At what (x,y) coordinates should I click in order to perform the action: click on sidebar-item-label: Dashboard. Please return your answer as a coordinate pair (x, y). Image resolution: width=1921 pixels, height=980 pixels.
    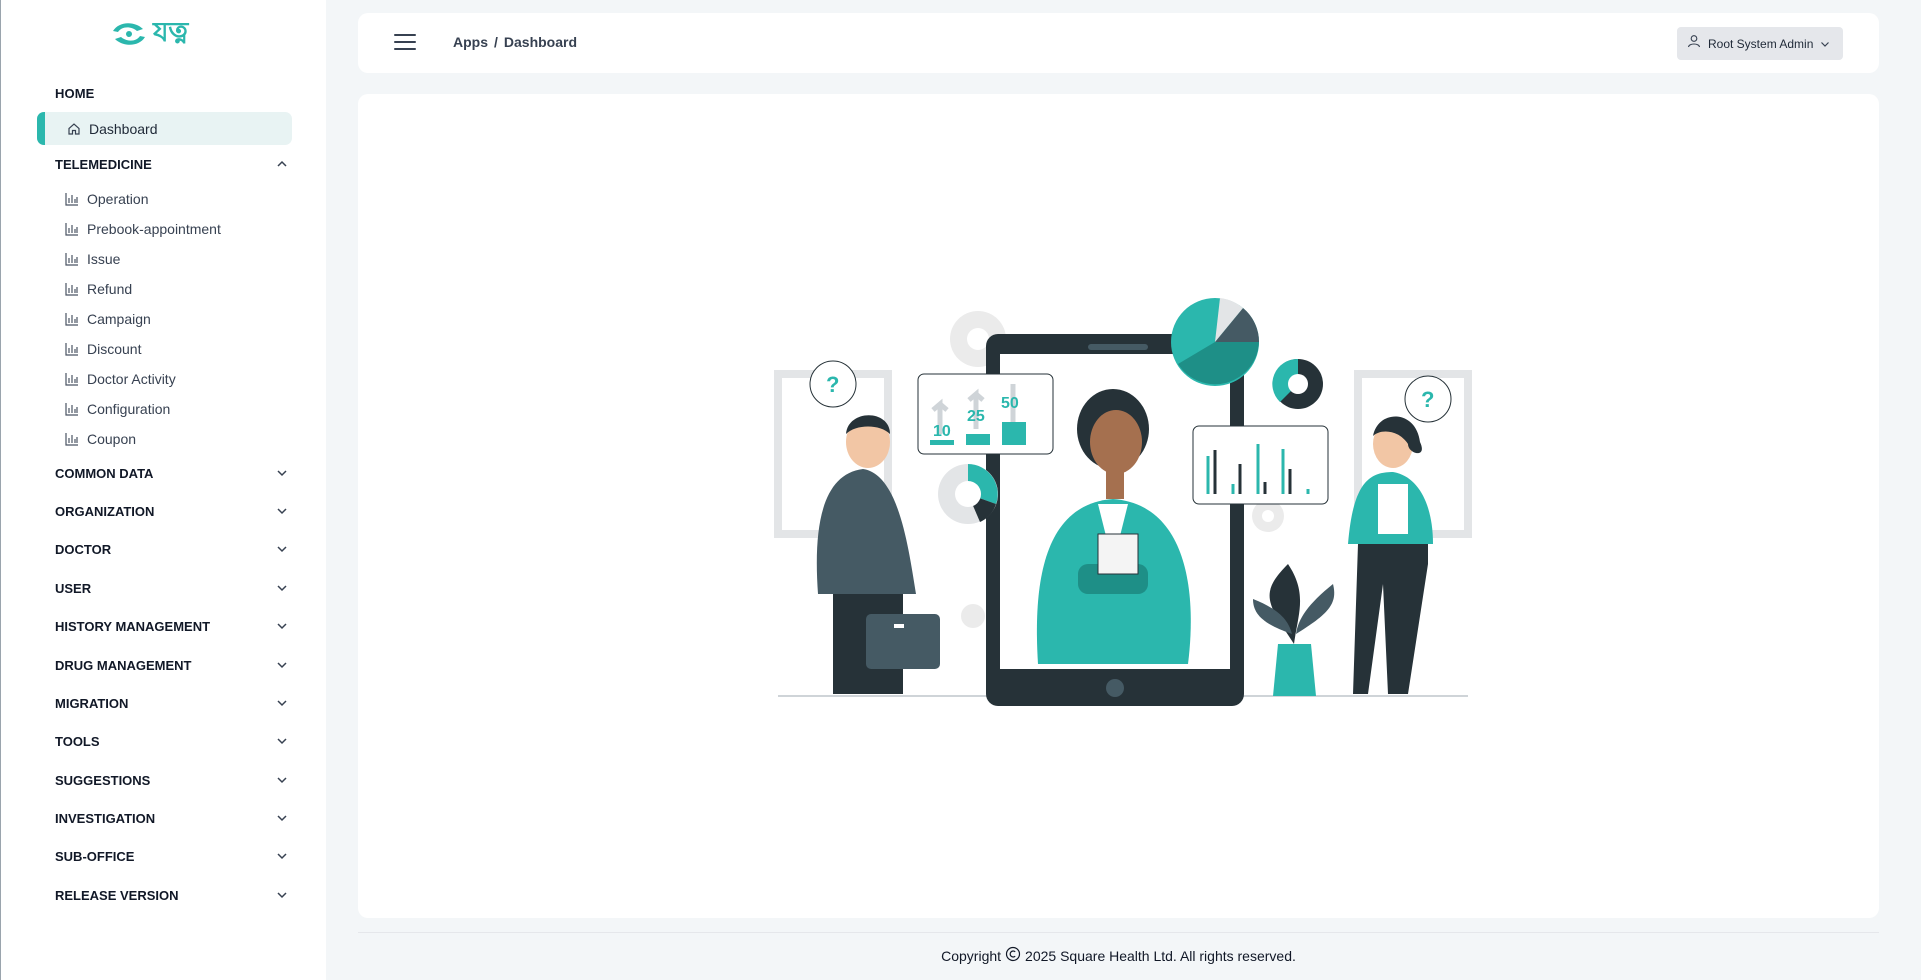
    Looking at the image, I should click on (123, 128).